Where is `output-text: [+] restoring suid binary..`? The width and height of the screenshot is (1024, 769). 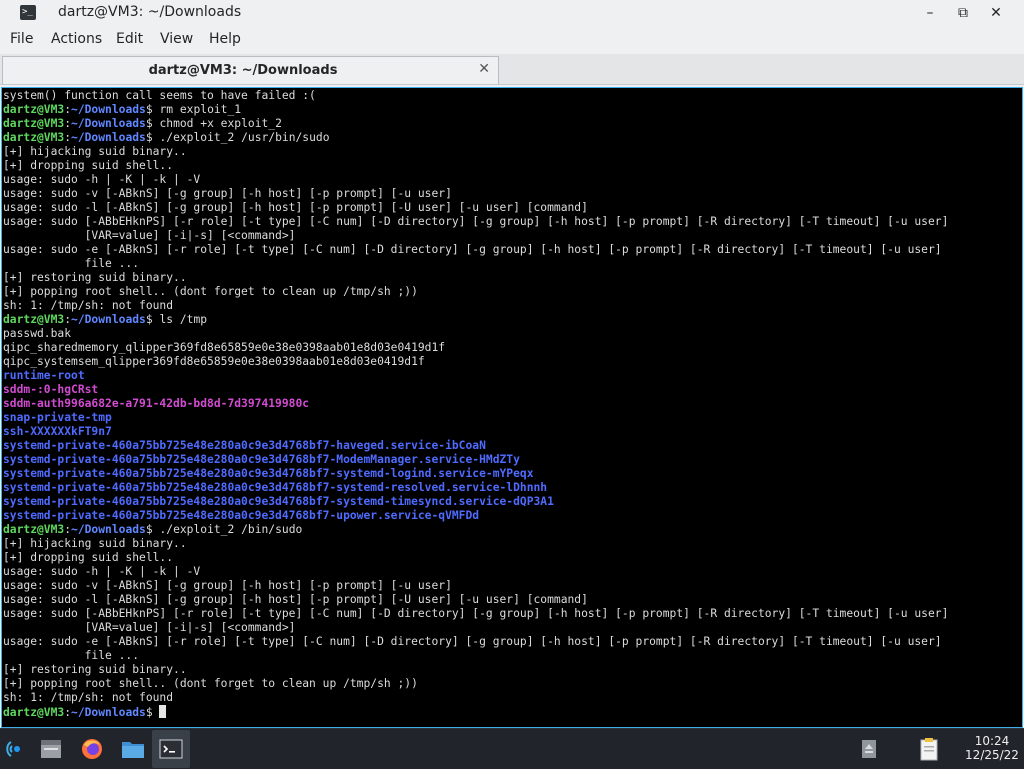
output-text: [+] restoring suid binary.. is located at coordinates (95, 277).